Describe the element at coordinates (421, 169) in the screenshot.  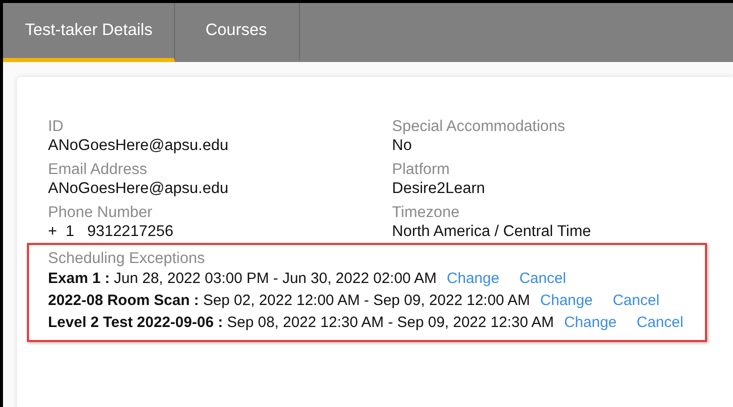
I see `field-label: Platform` at that location.